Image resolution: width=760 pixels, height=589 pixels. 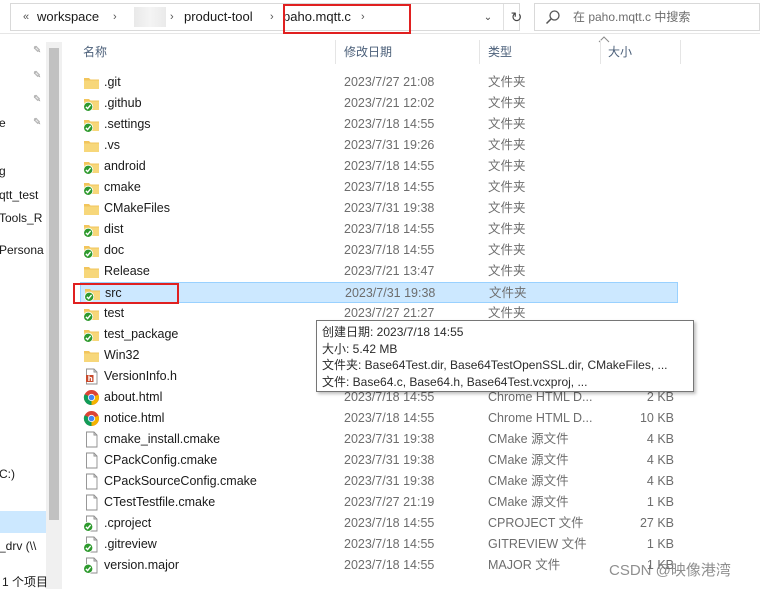 What do you see at coordinates (389, 271) in the screenshot?
I see `file-date: 2023/7/21 13:47` at bounding box center [389, 271].